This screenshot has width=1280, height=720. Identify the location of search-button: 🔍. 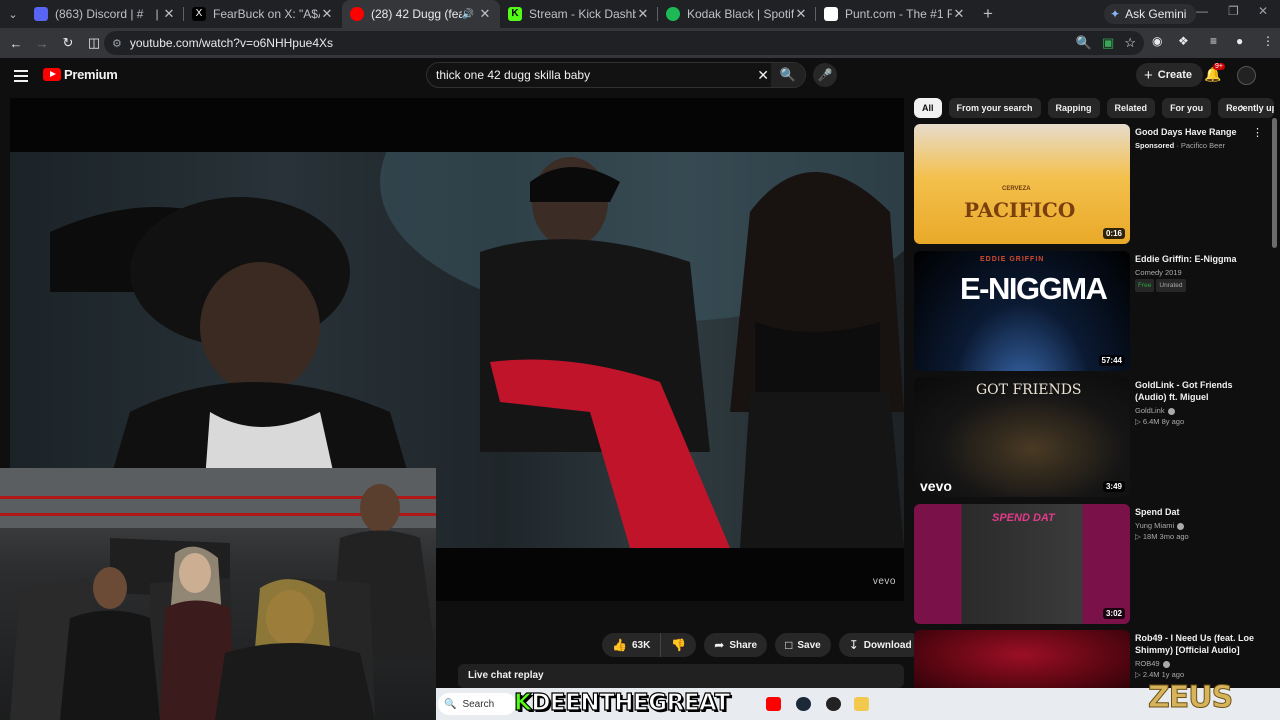
(788, 75).